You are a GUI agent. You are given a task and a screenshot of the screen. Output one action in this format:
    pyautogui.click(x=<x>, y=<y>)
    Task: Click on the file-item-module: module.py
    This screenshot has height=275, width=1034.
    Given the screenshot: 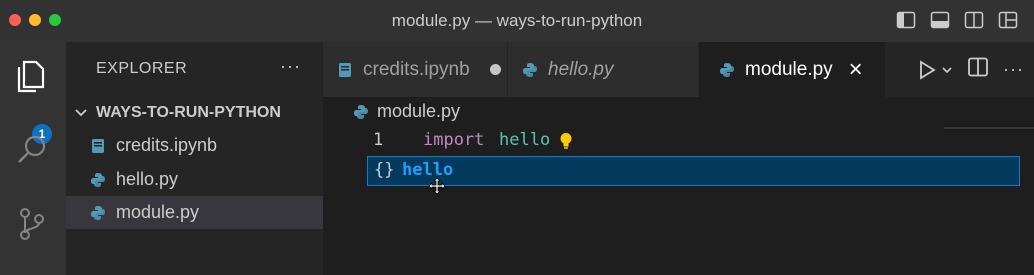 What is the action you would take?
    pyautogui.click(x=194, y=212)
    